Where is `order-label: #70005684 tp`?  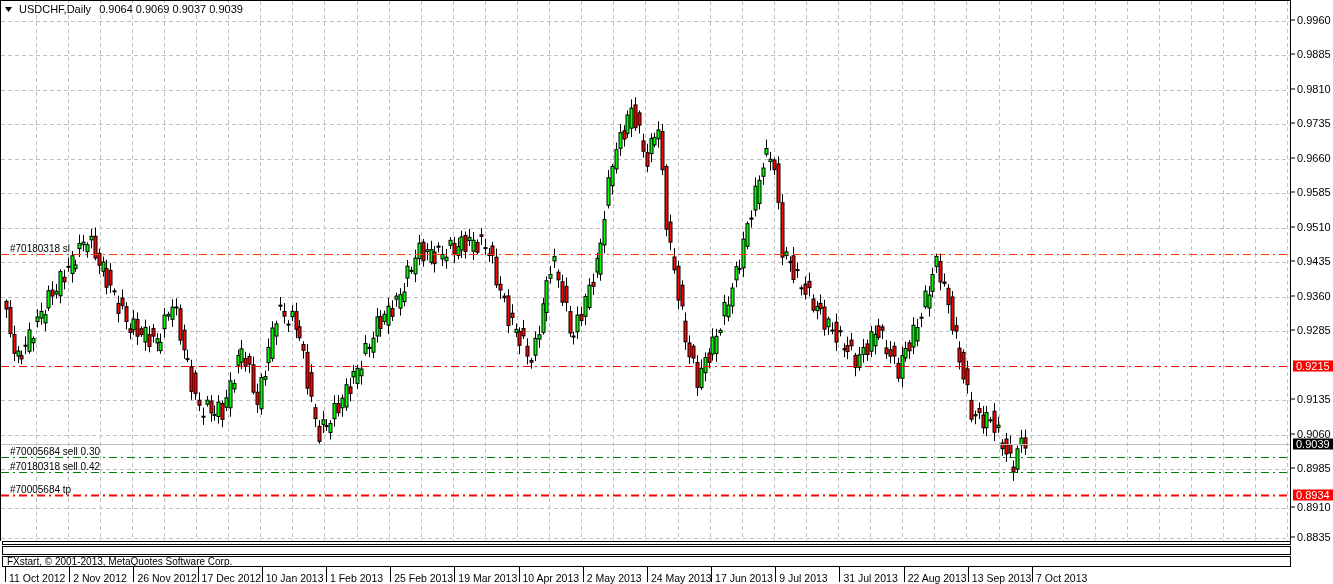
order-label: #70005684 tp is located at coordinates (41, 489).